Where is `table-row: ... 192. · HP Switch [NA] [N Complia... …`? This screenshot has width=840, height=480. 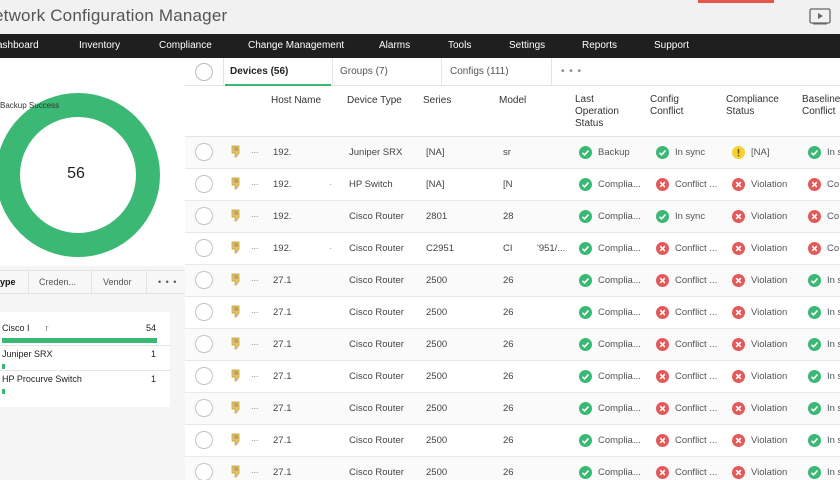
table-row: ... 192. · HP Switch [NA] [N Complia... … is located at coordinates (512, 185).